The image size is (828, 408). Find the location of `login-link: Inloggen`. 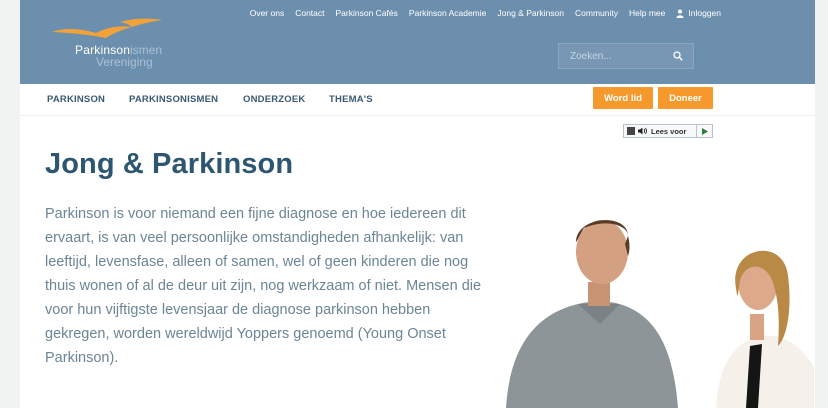

login-link: Inloggen is located at coordinates (698, 13).